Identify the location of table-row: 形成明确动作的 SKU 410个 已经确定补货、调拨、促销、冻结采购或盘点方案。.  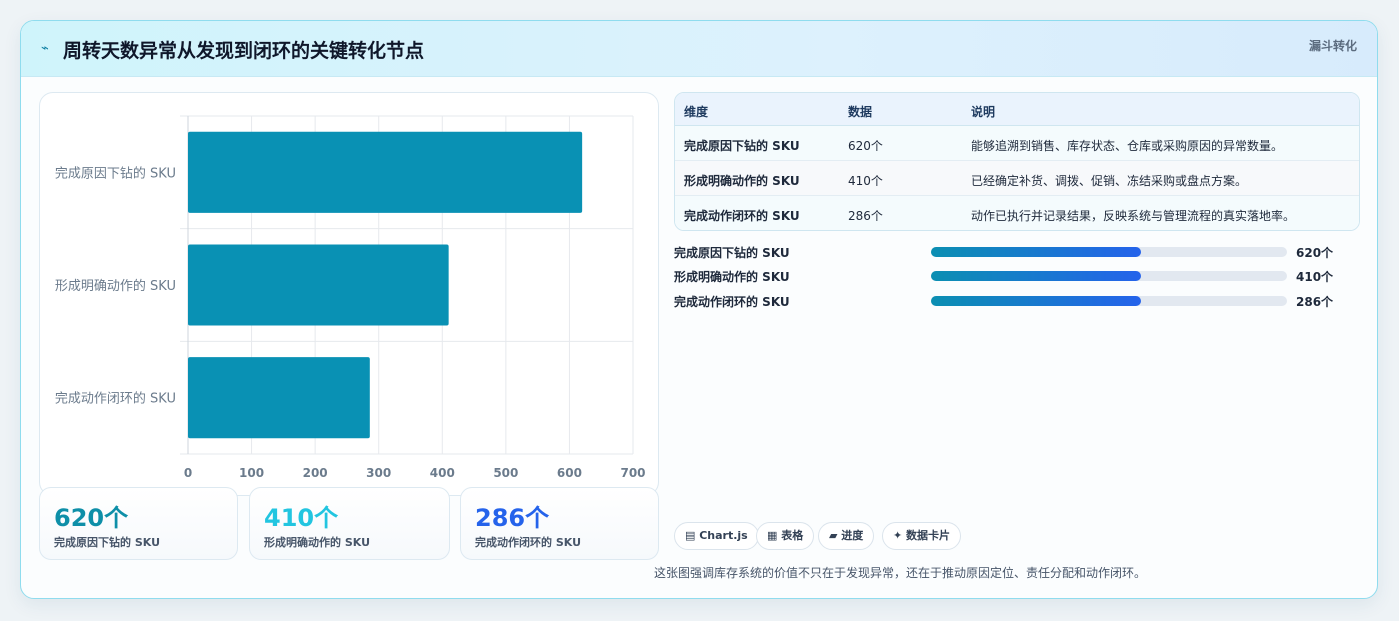
(1017, 178).